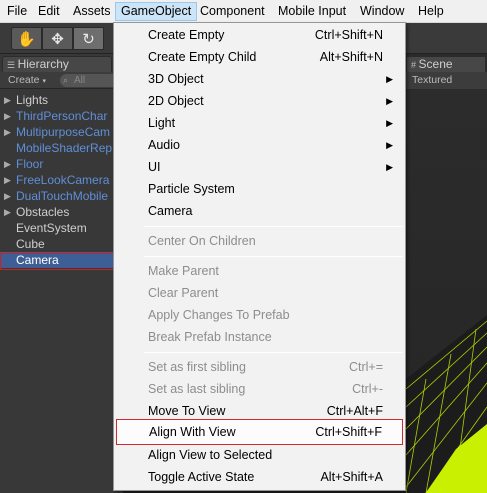 The height and width of the screenshot is (493, 487). Describe the element at coordinates (191, 189) in the screenshot. I see `menu-item-label: Particle System` at that location.